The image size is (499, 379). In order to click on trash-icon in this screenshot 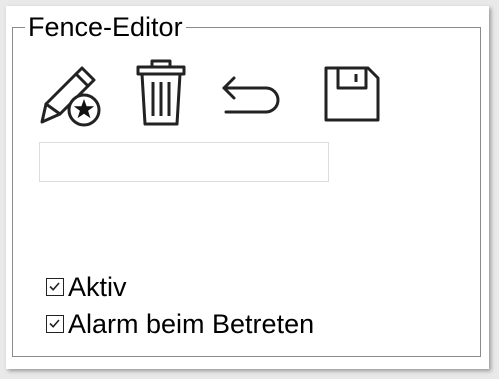, I will do `click(161, 92)`.